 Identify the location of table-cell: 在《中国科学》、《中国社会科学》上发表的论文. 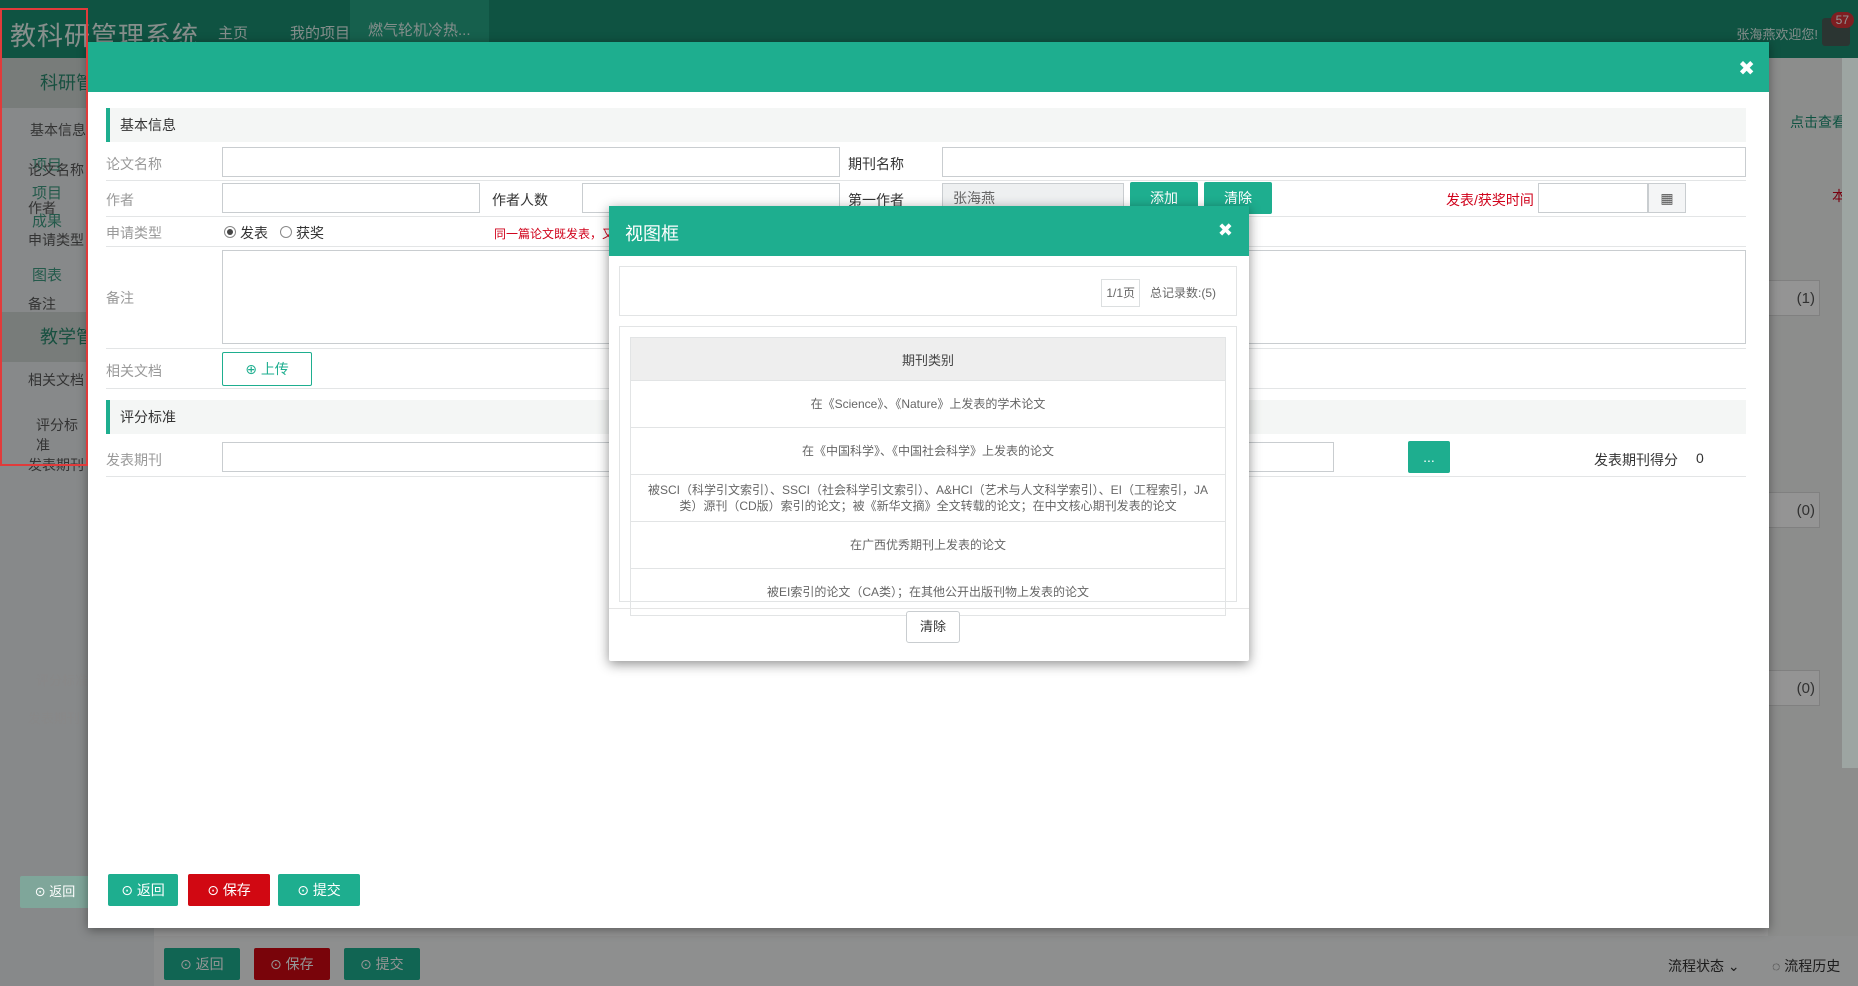
(928, 451).